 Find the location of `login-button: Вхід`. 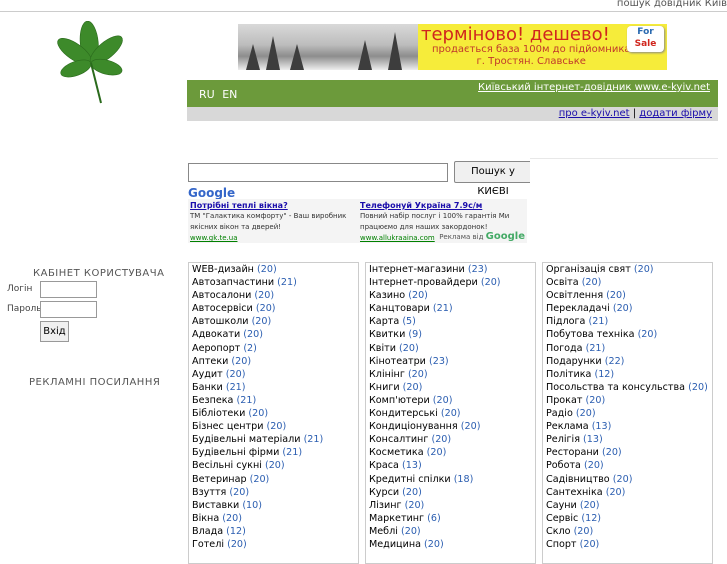

login-button: Вхід is located at coordinates (54, 331).